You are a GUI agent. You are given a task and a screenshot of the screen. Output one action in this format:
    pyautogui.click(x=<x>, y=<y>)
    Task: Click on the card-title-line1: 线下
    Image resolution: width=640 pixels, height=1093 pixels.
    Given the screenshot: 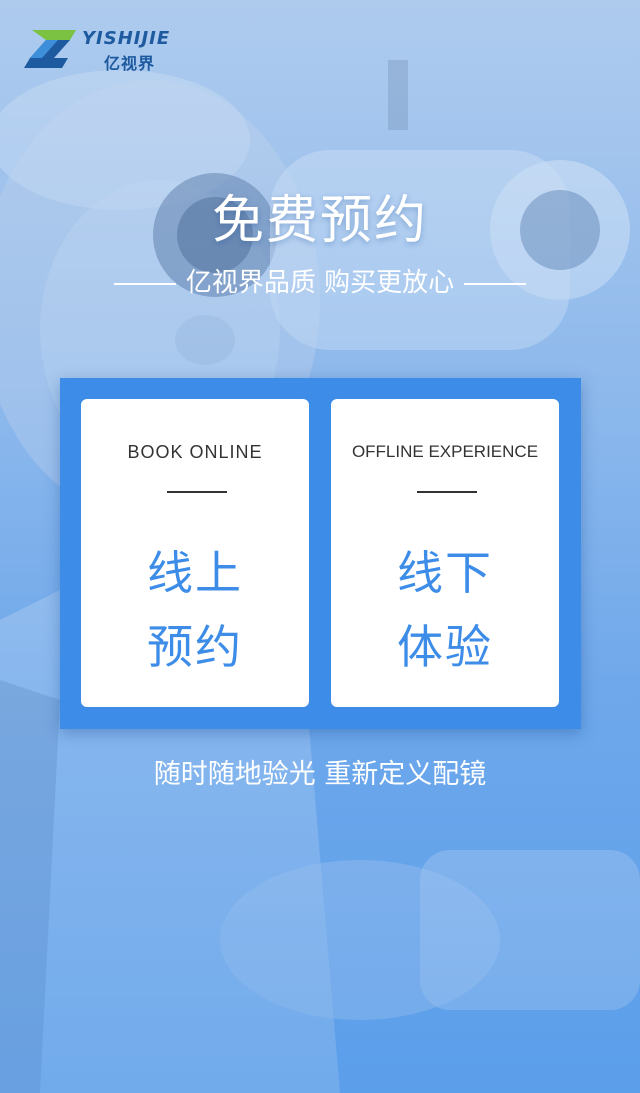 What is the action you would take?
    pyautogui.click(x=445, y=573)
    